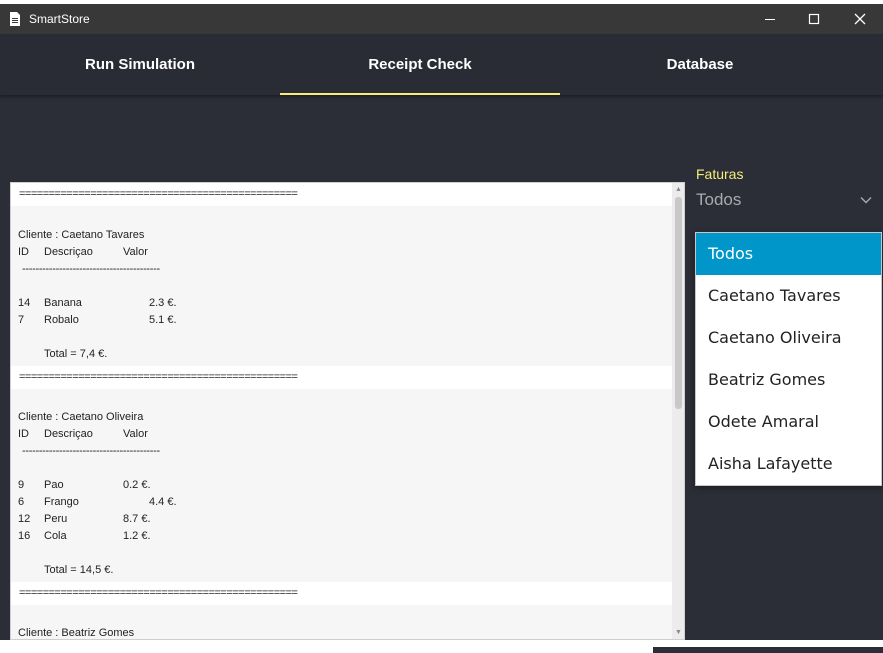 This screenshot has height=653, width=883. What do you see at coordinates (719, 199) in the screenshot?
I see `faturas-selected-value: Todos` at bounding box center [719, 199].